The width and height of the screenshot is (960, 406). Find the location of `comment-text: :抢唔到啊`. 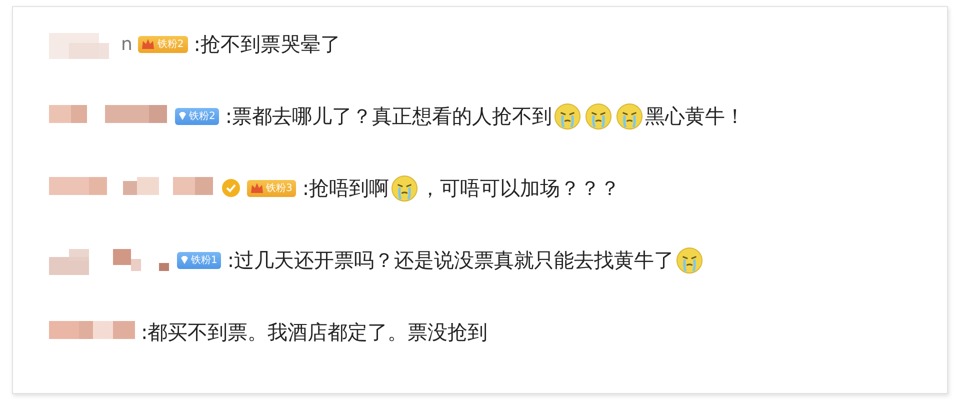

comment-text: :抢唔到啊 is located at coordinates (346, 188).